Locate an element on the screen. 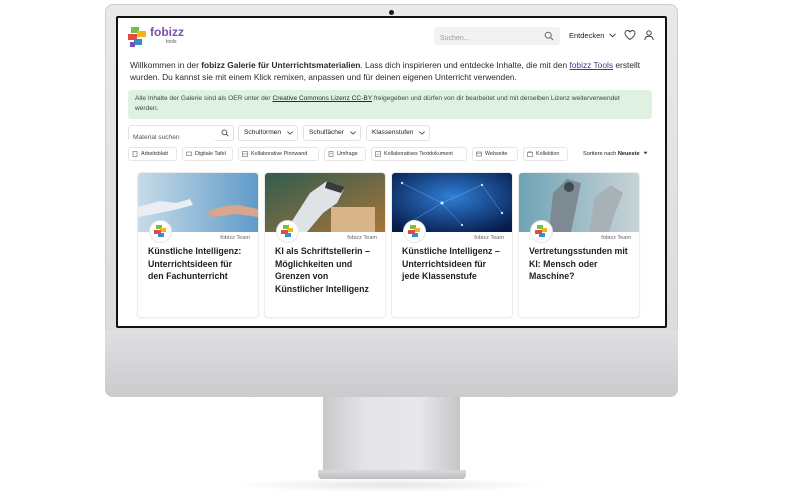 This screenshot has width=800, height=500. monitor-stand is located at coordinates (391, 437).